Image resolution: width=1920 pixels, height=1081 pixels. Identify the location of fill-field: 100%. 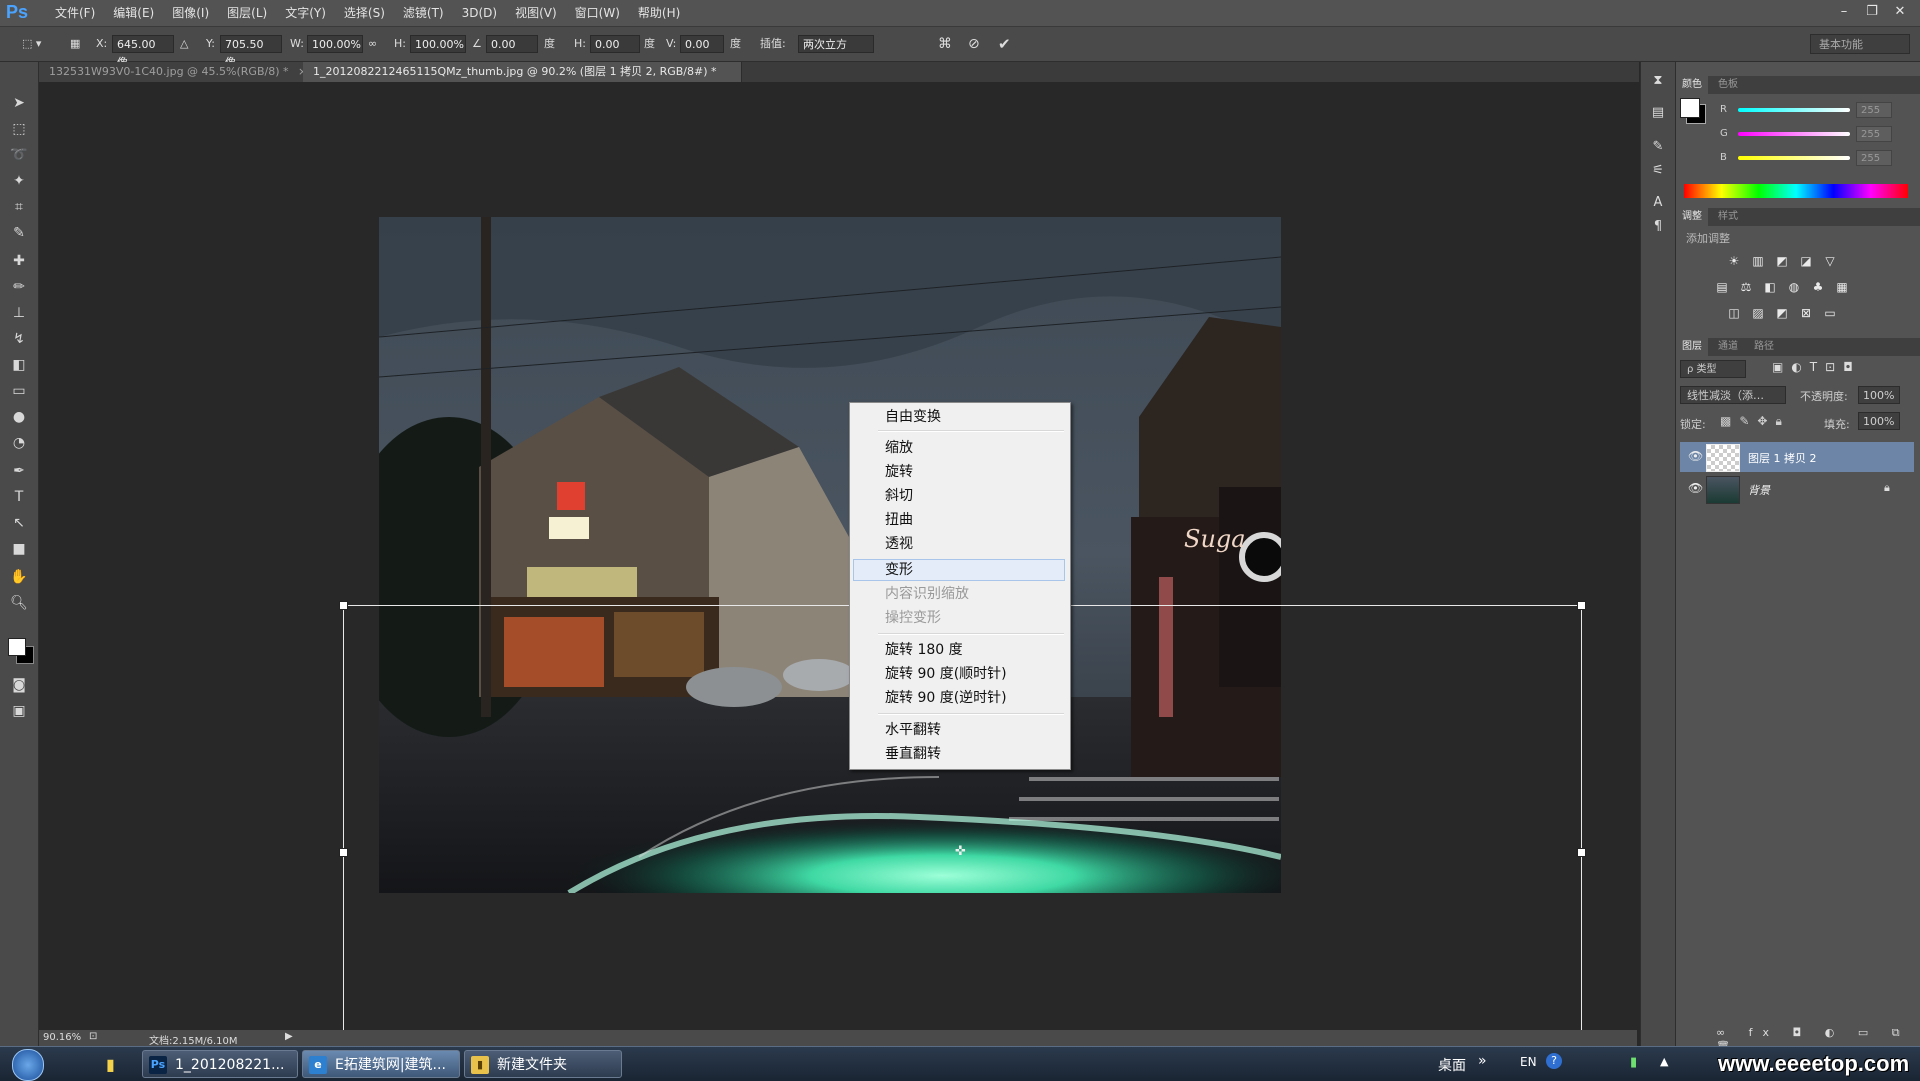
(1879, 421).